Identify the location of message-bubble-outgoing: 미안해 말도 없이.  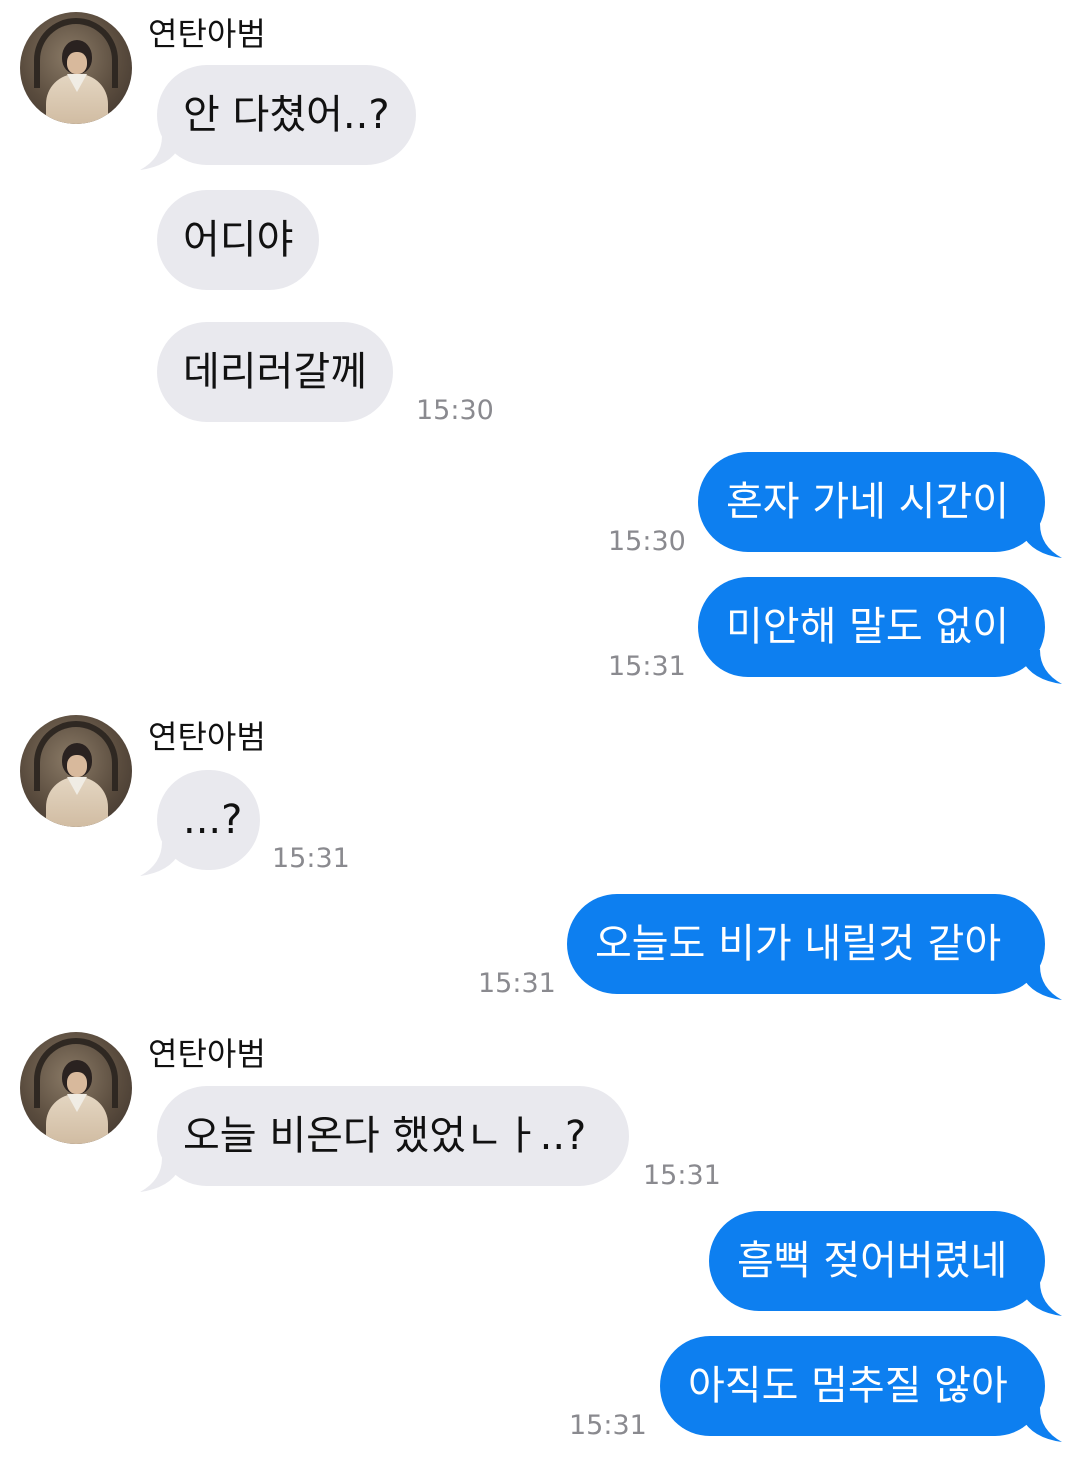
(871, 627).